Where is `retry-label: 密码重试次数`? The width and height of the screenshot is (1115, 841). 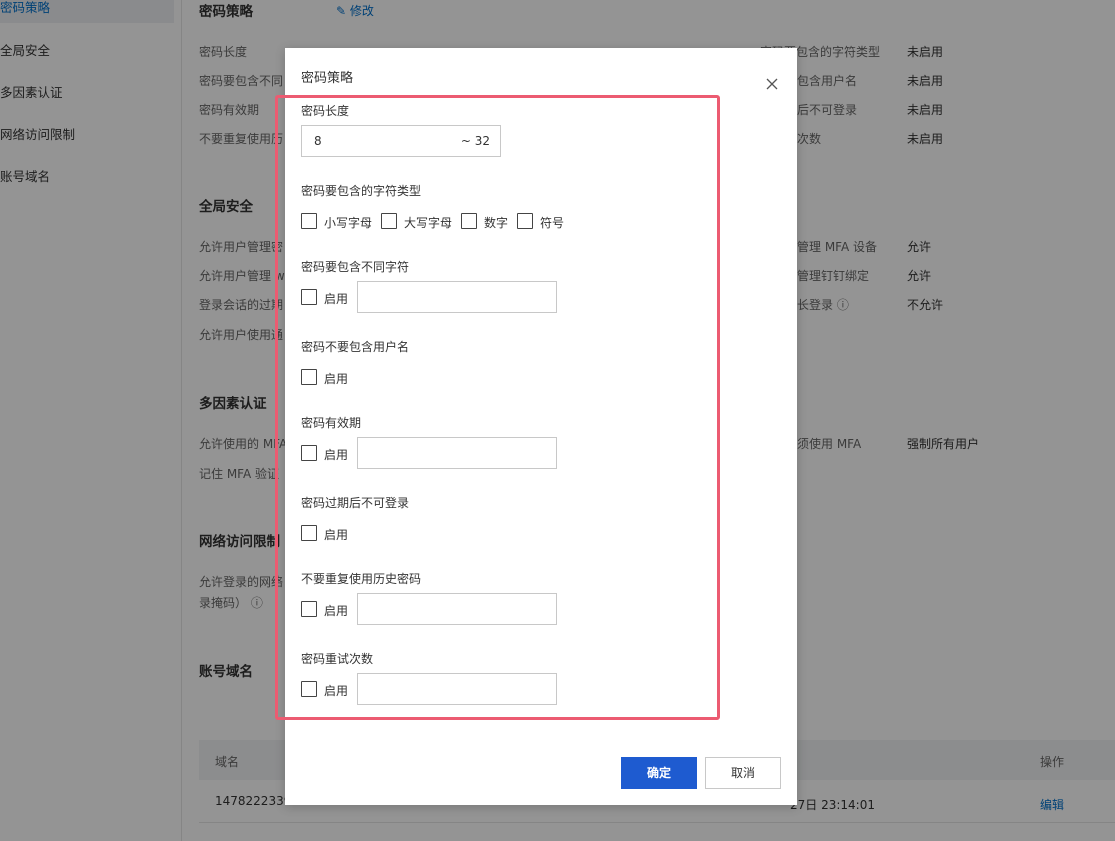
retry-label: 密码重试次数 is located at coordinates (337, 659).